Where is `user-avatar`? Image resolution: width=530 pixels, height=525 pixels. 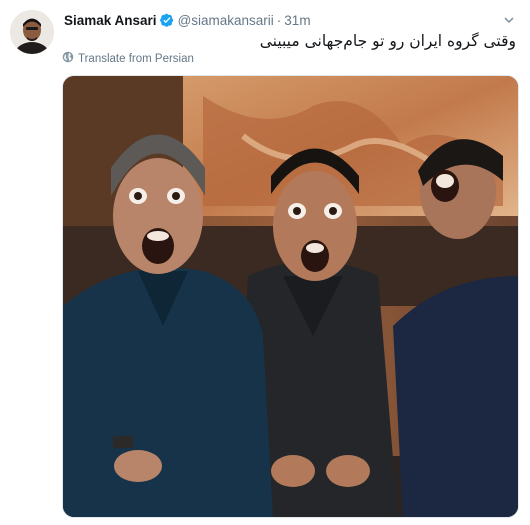
user-avatar is located at coordinates (32, 32).